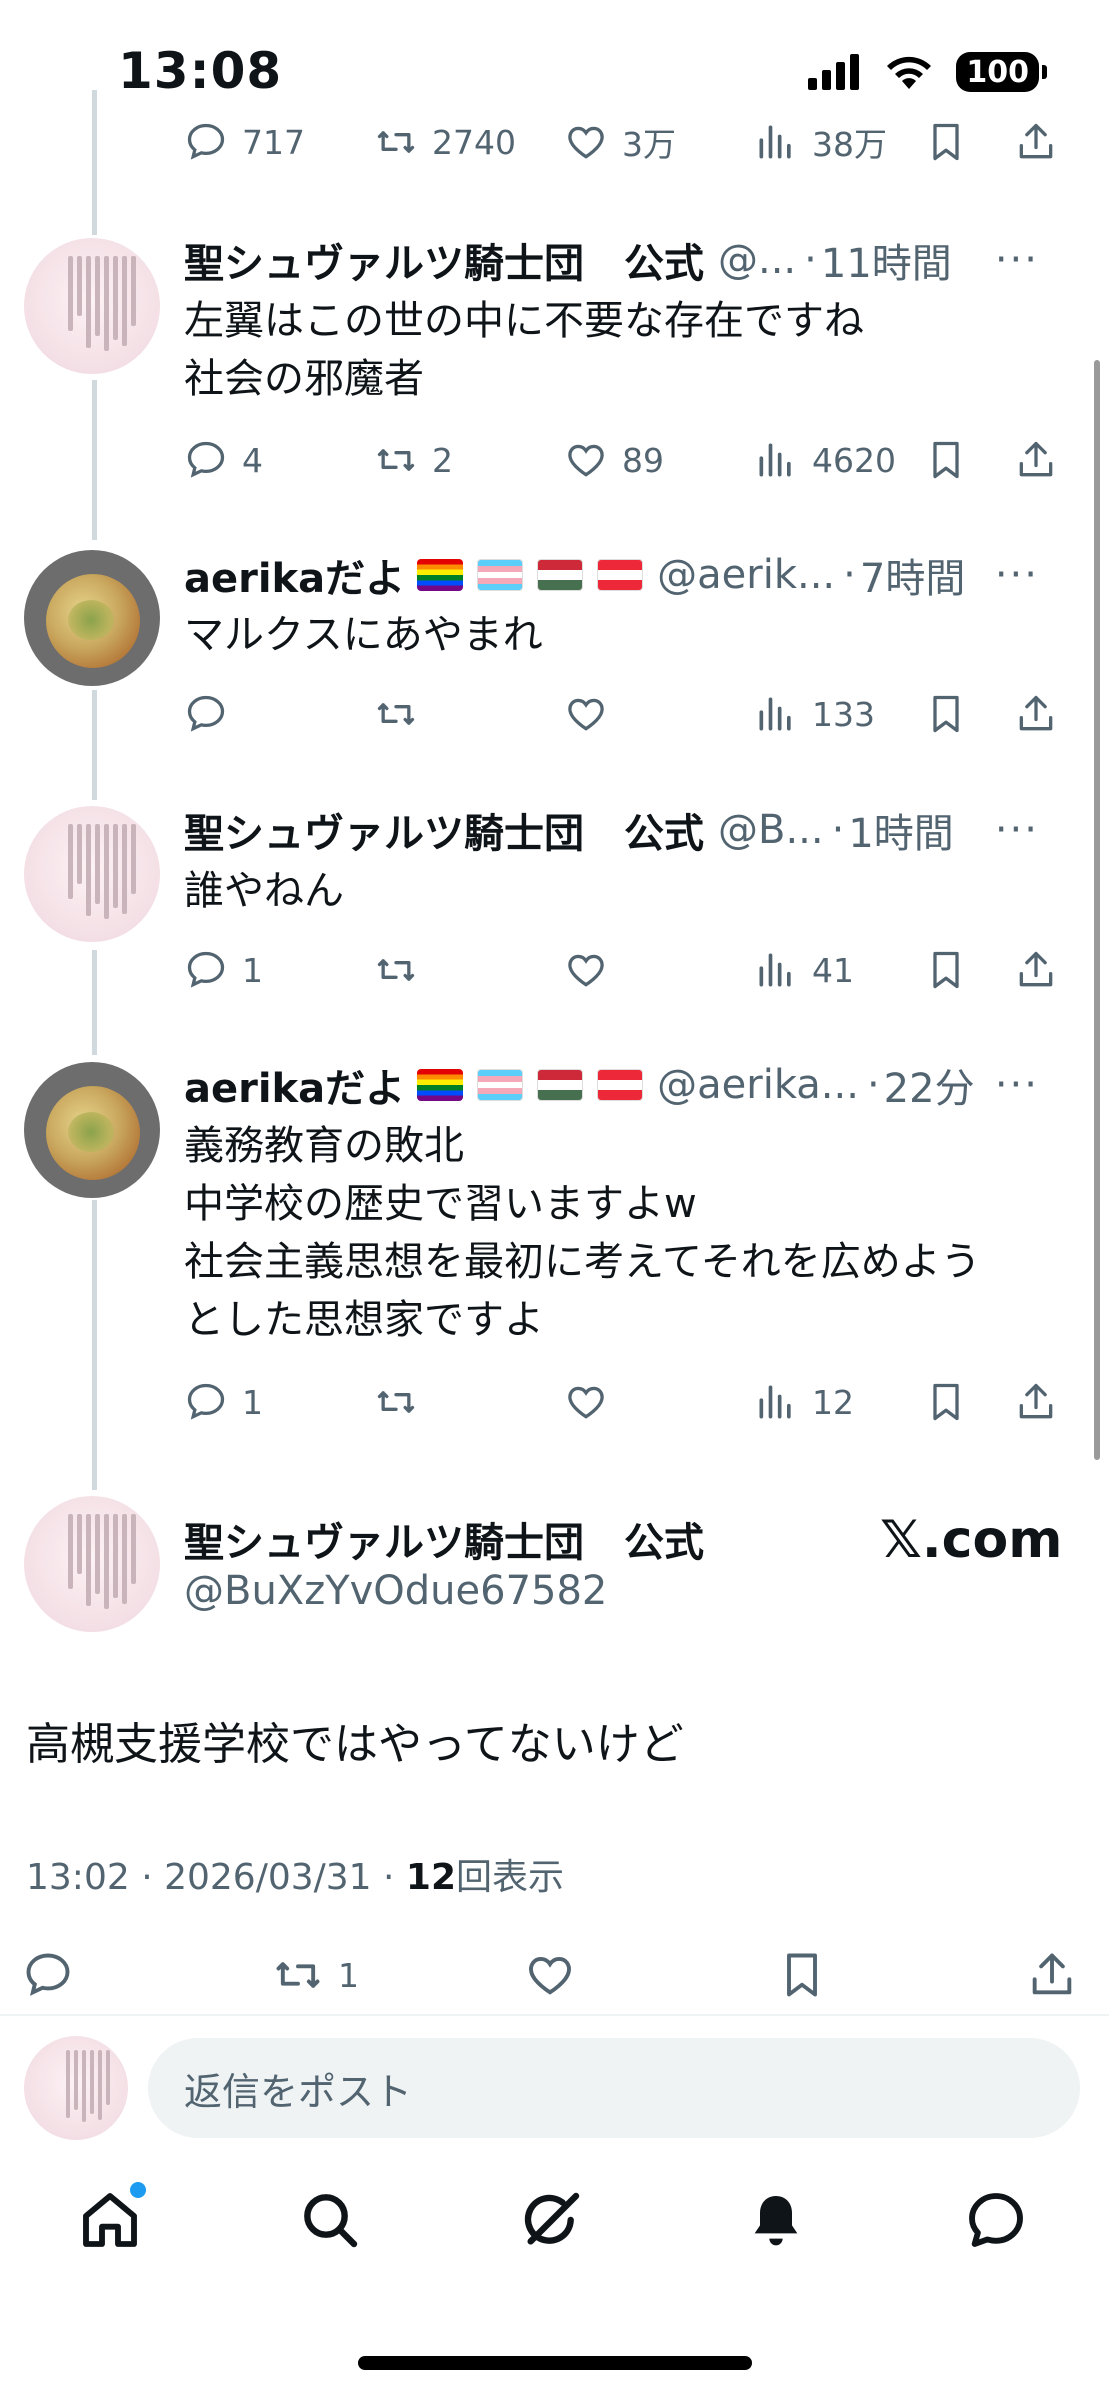 The height and width of the screenshot is (2400, 1109). Describe the element at coordinates (909, 72) in the screenshot. I see `wifi-icon` at that location.